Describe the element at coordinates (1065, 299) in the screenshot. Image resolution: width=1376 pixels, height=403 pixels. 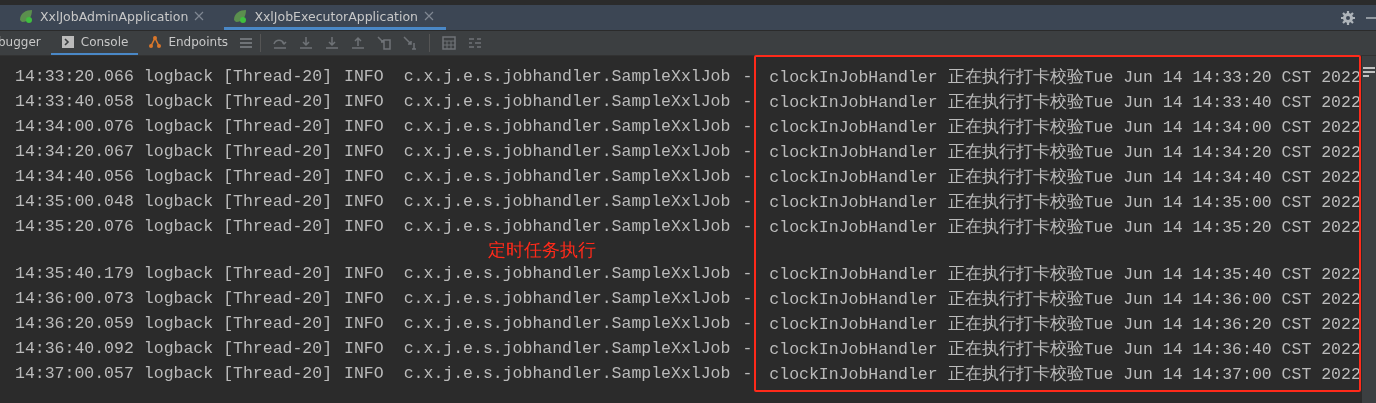
I see `log-message: clockInJobHandler 正在执行打卡校验Tue Jun 14 14:36:00 CST 2022` at that location.